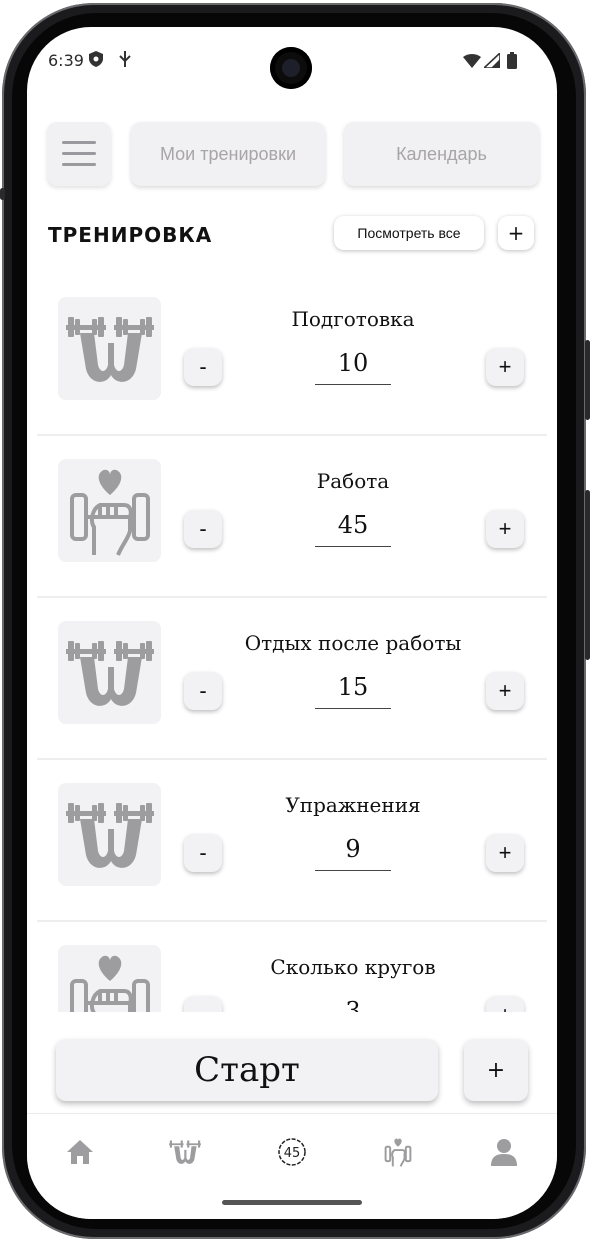 The image size is (590, 1242). I want to click on home-indicator, so click(292, 1202).